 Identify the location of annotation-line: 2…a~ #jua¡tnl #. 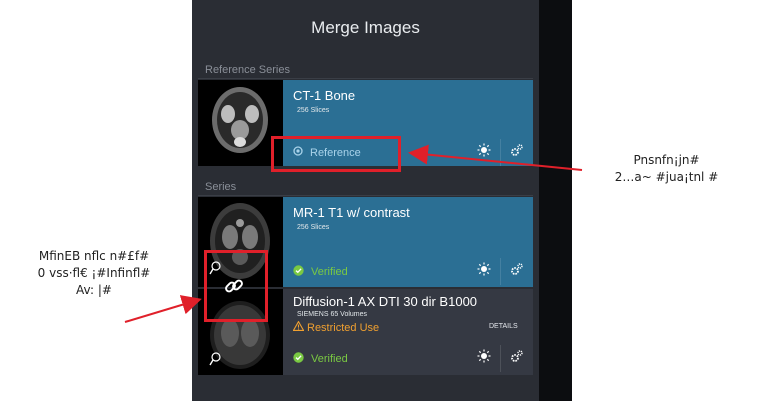
(666, 177).